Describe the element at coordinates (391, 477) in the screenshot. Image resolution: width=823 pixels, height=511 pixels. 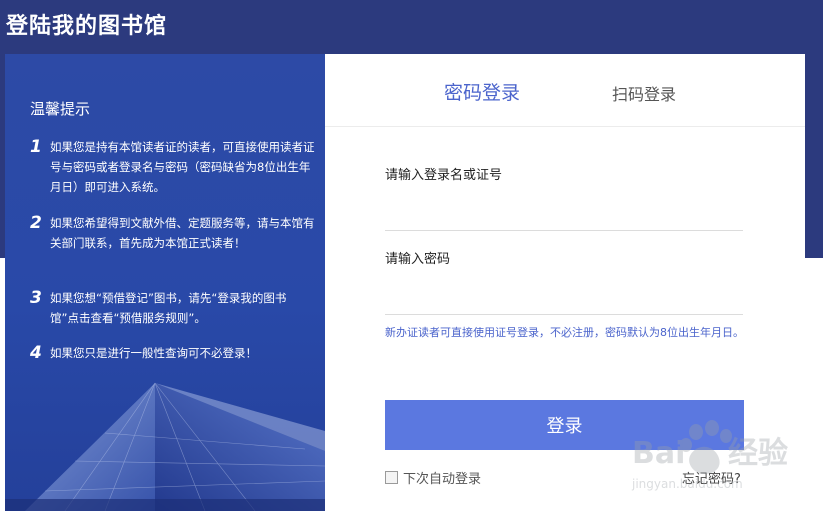
I see `remember-checkbox` at that location.